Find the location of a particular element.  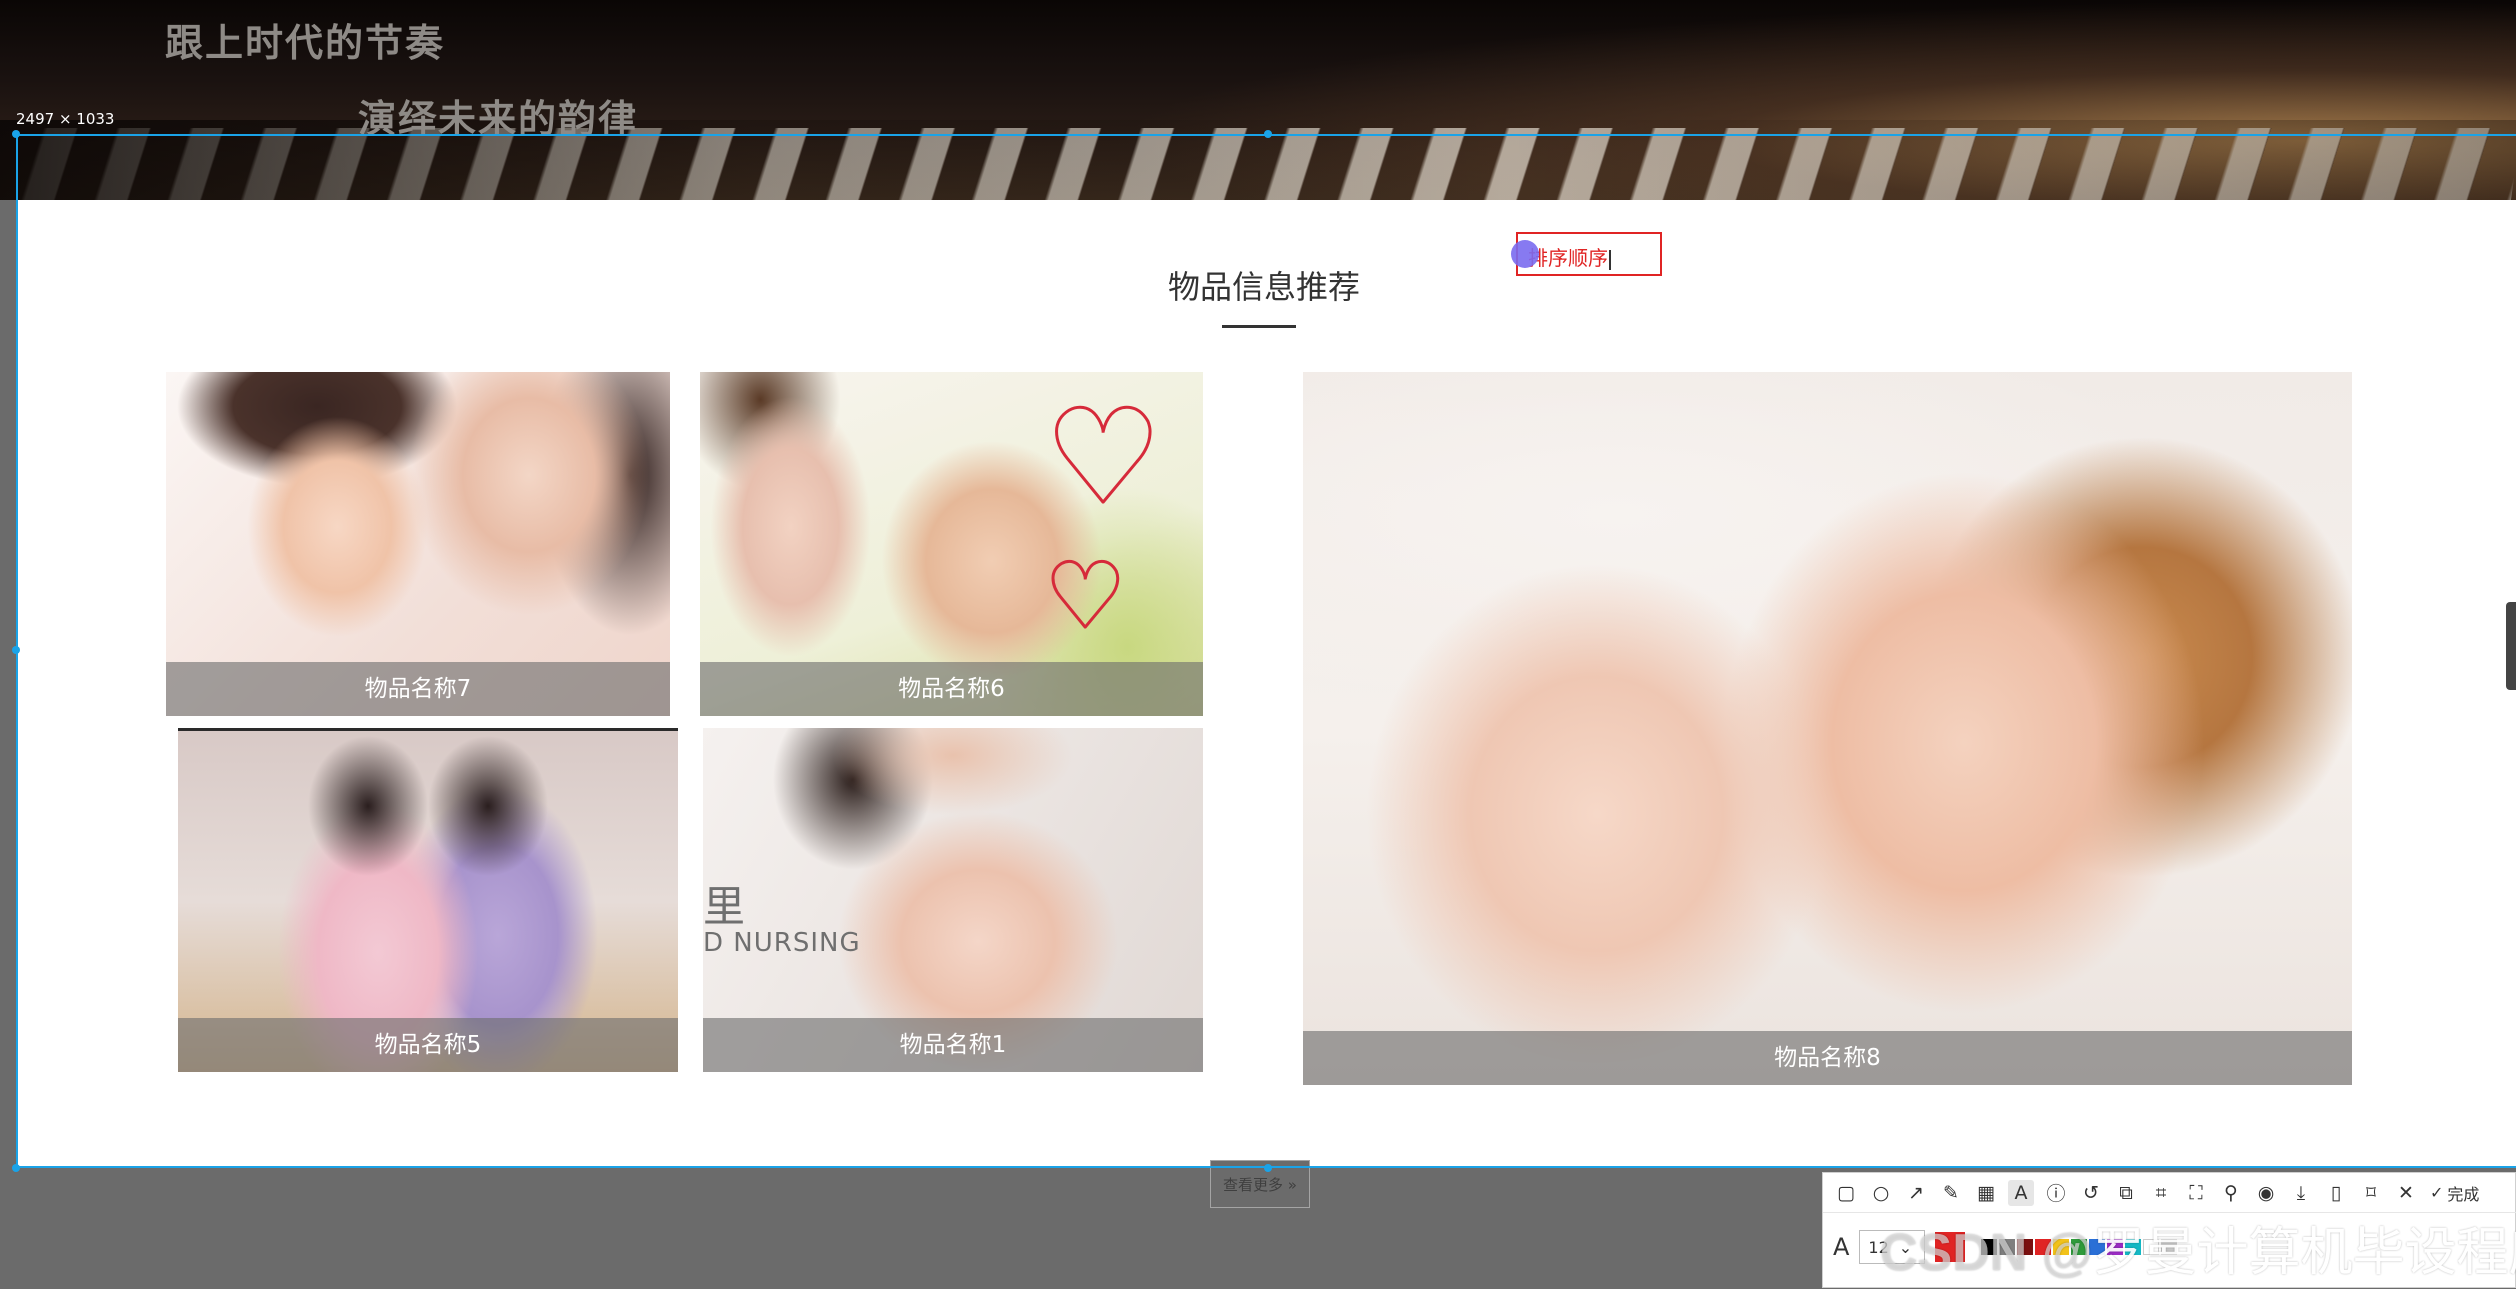

item-card-7: 物品名称7 is located at coordinates (418, 544).